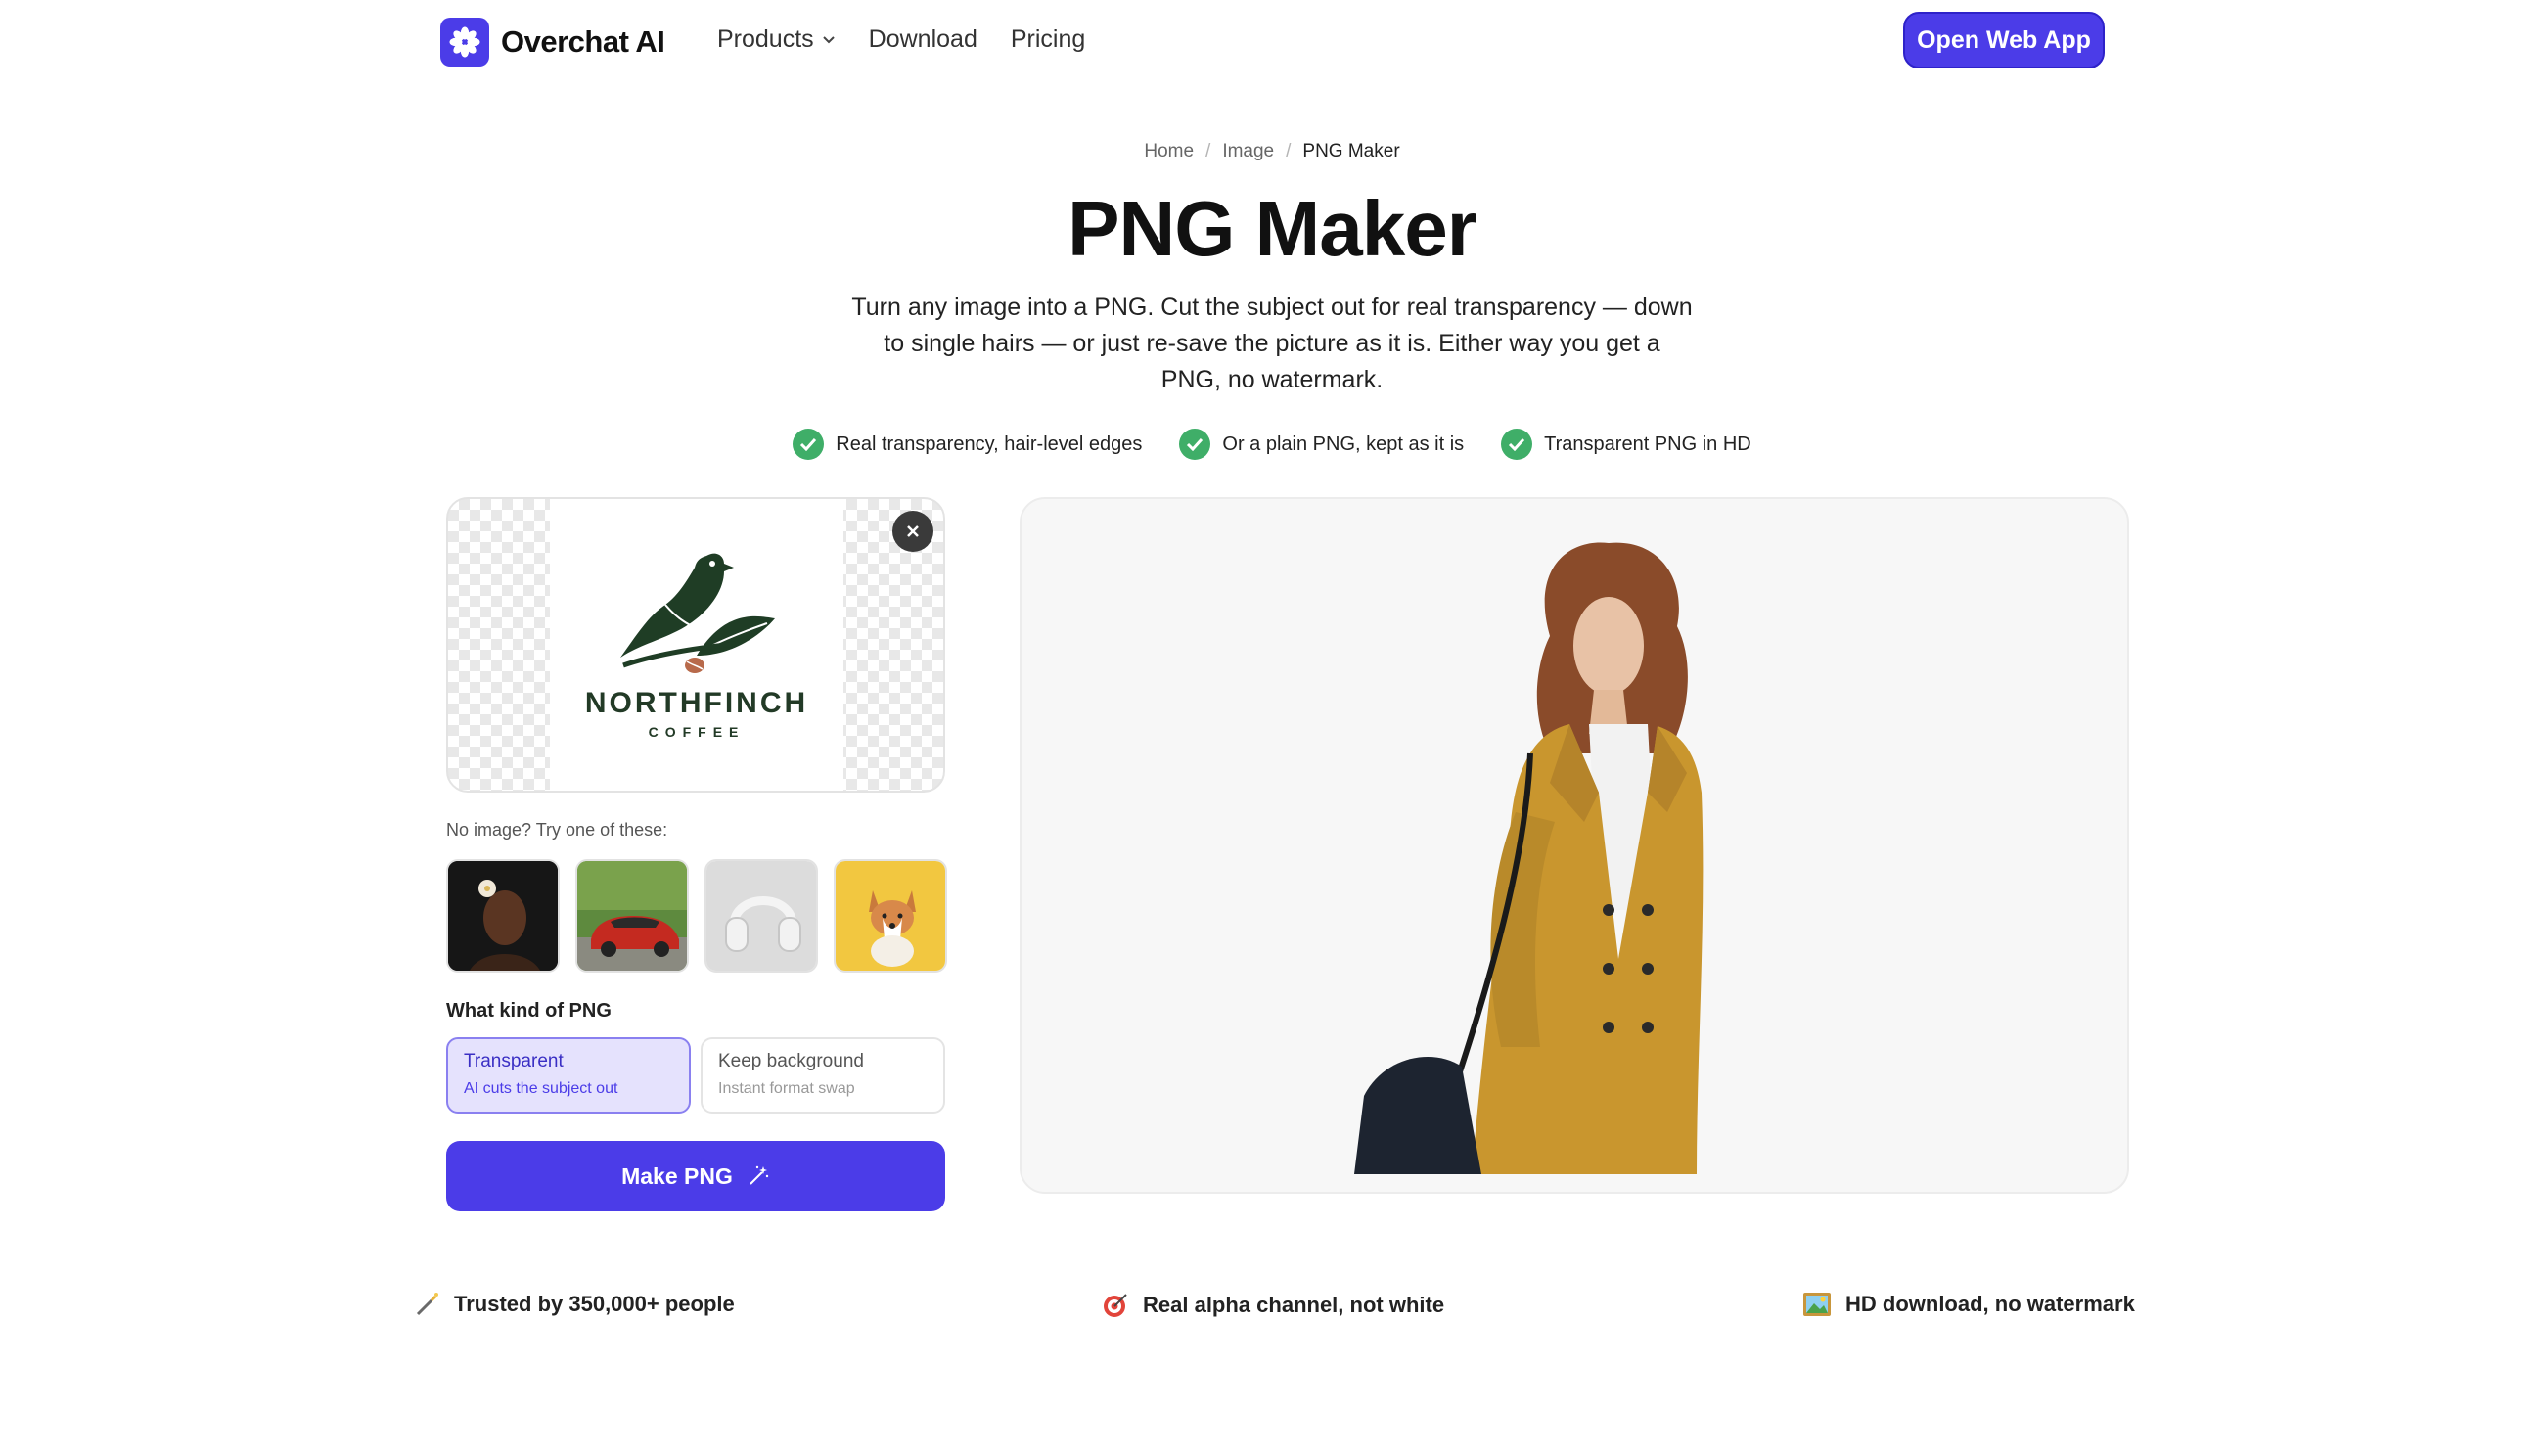 This screenshot has height=1456, width=2544. I want to click on trust-item-hd: HD download, no watermark, so click(1969, 1304).